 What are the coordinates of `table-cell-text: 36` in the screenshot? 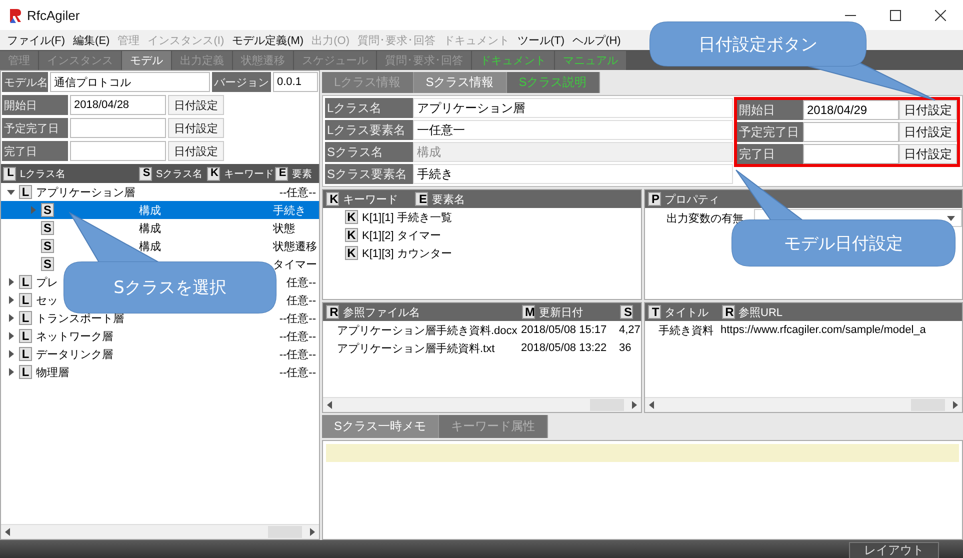 It's located at (625, 348).